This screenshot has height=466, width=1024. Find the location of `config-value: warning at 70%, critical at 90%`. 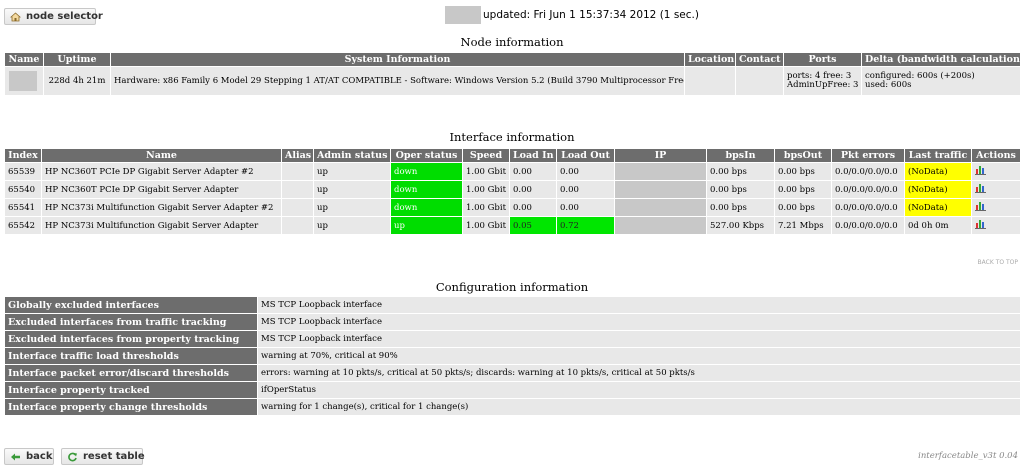

config-value: warning at 70%, critical at 90% is located at coordinates (639, 356).